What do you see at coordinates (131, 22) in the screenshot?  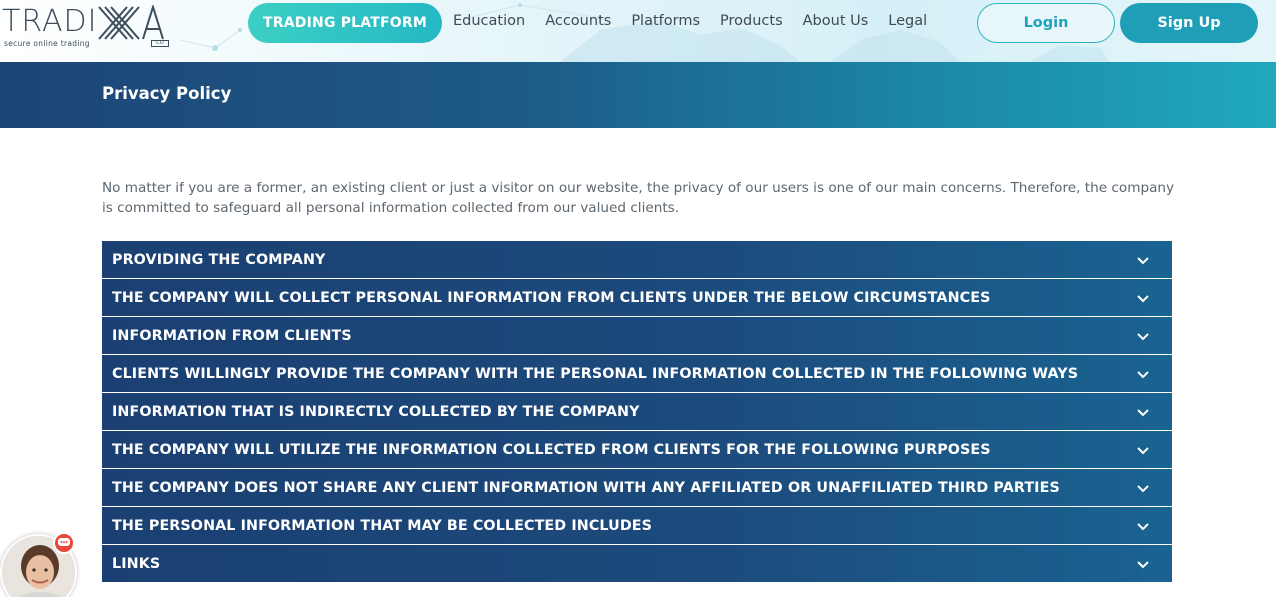 I see `logo-x-mark` at bounding box center [131, 22].